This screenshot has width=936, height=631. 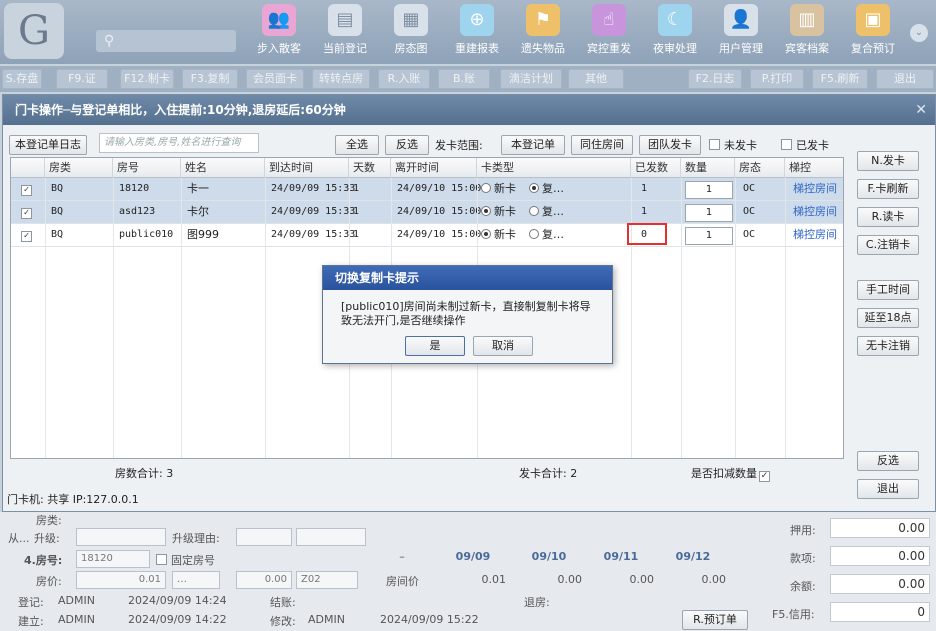 What do you see at coordinates (113, 559) in the screenshot?
I see `room-no-input: 18120` at bounding box center [113, 559].